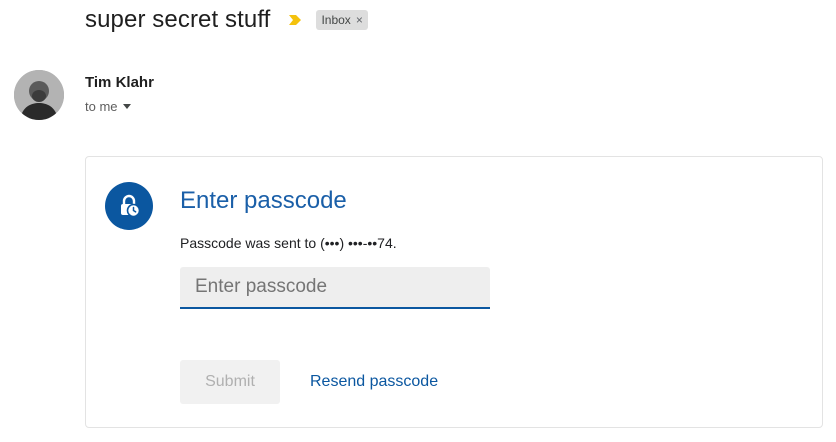 The image size is (836, 442). Describe the element at coordinates (119, 82) in the screenshot. I see `sender-name: Tim Klahr` at that location.